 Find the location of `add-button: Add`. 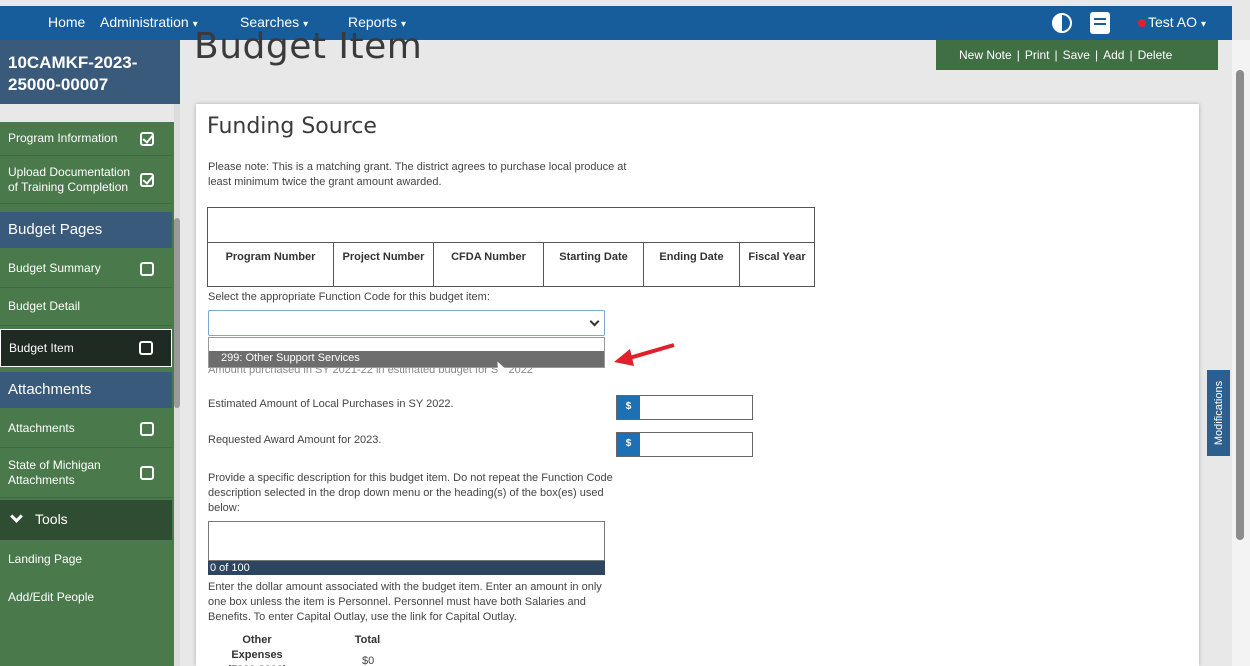

add-button: Add is located at coordinates (1113, 55).